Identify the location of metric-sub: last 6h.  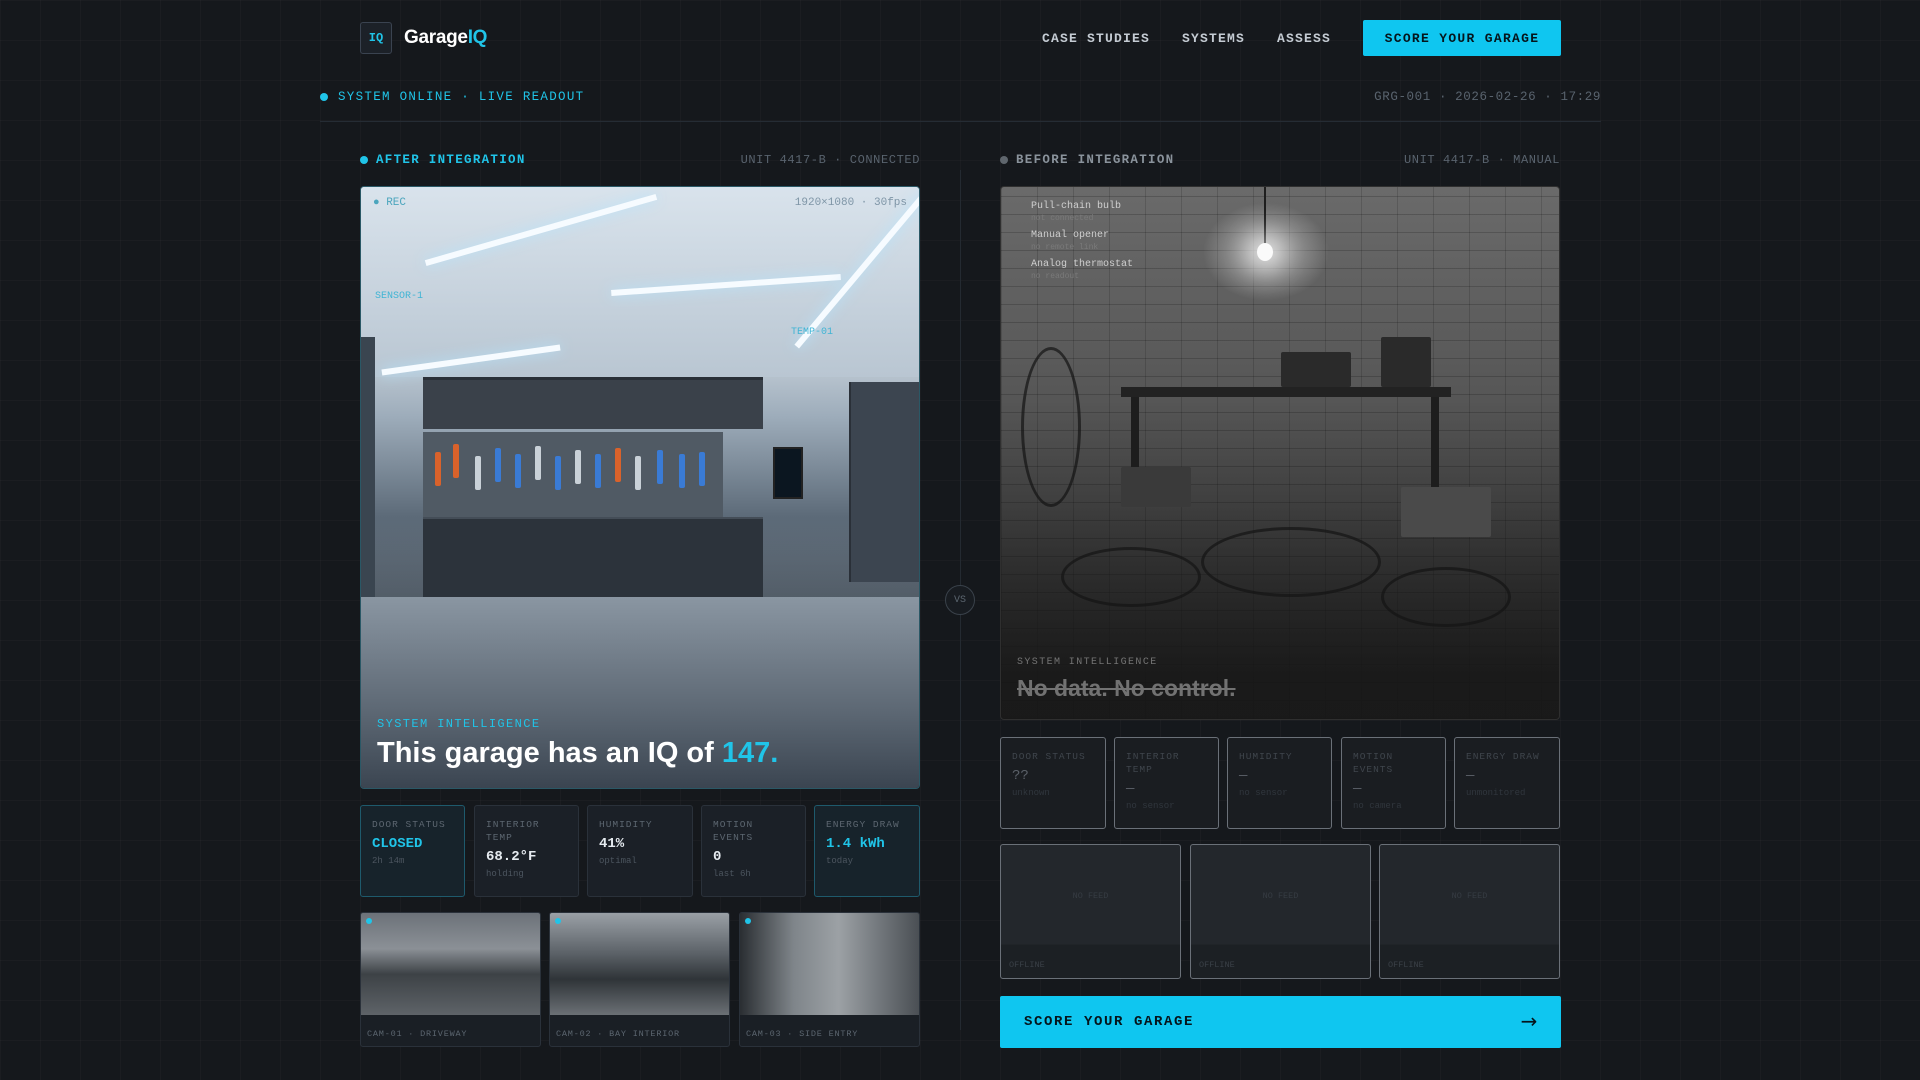
(732, 874).